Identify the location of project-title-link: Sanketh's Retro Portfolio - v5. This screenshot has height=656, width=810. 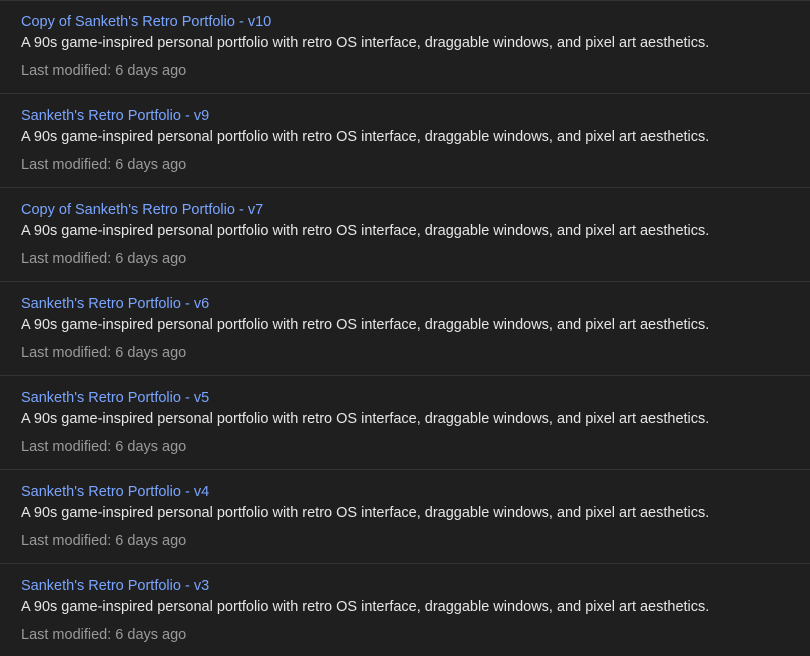
(405, 398).